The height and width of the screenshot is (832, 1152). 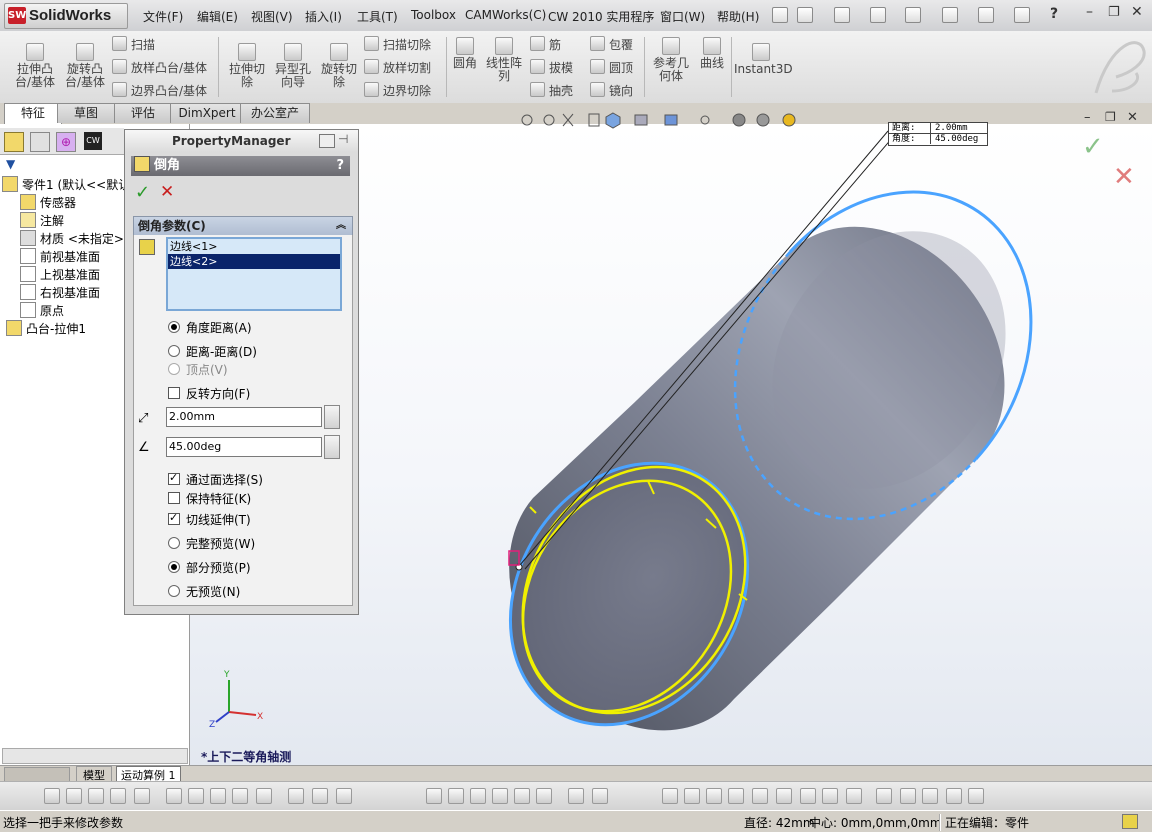 I want to click on rib-button: 筋, so click(x=545, y=44).